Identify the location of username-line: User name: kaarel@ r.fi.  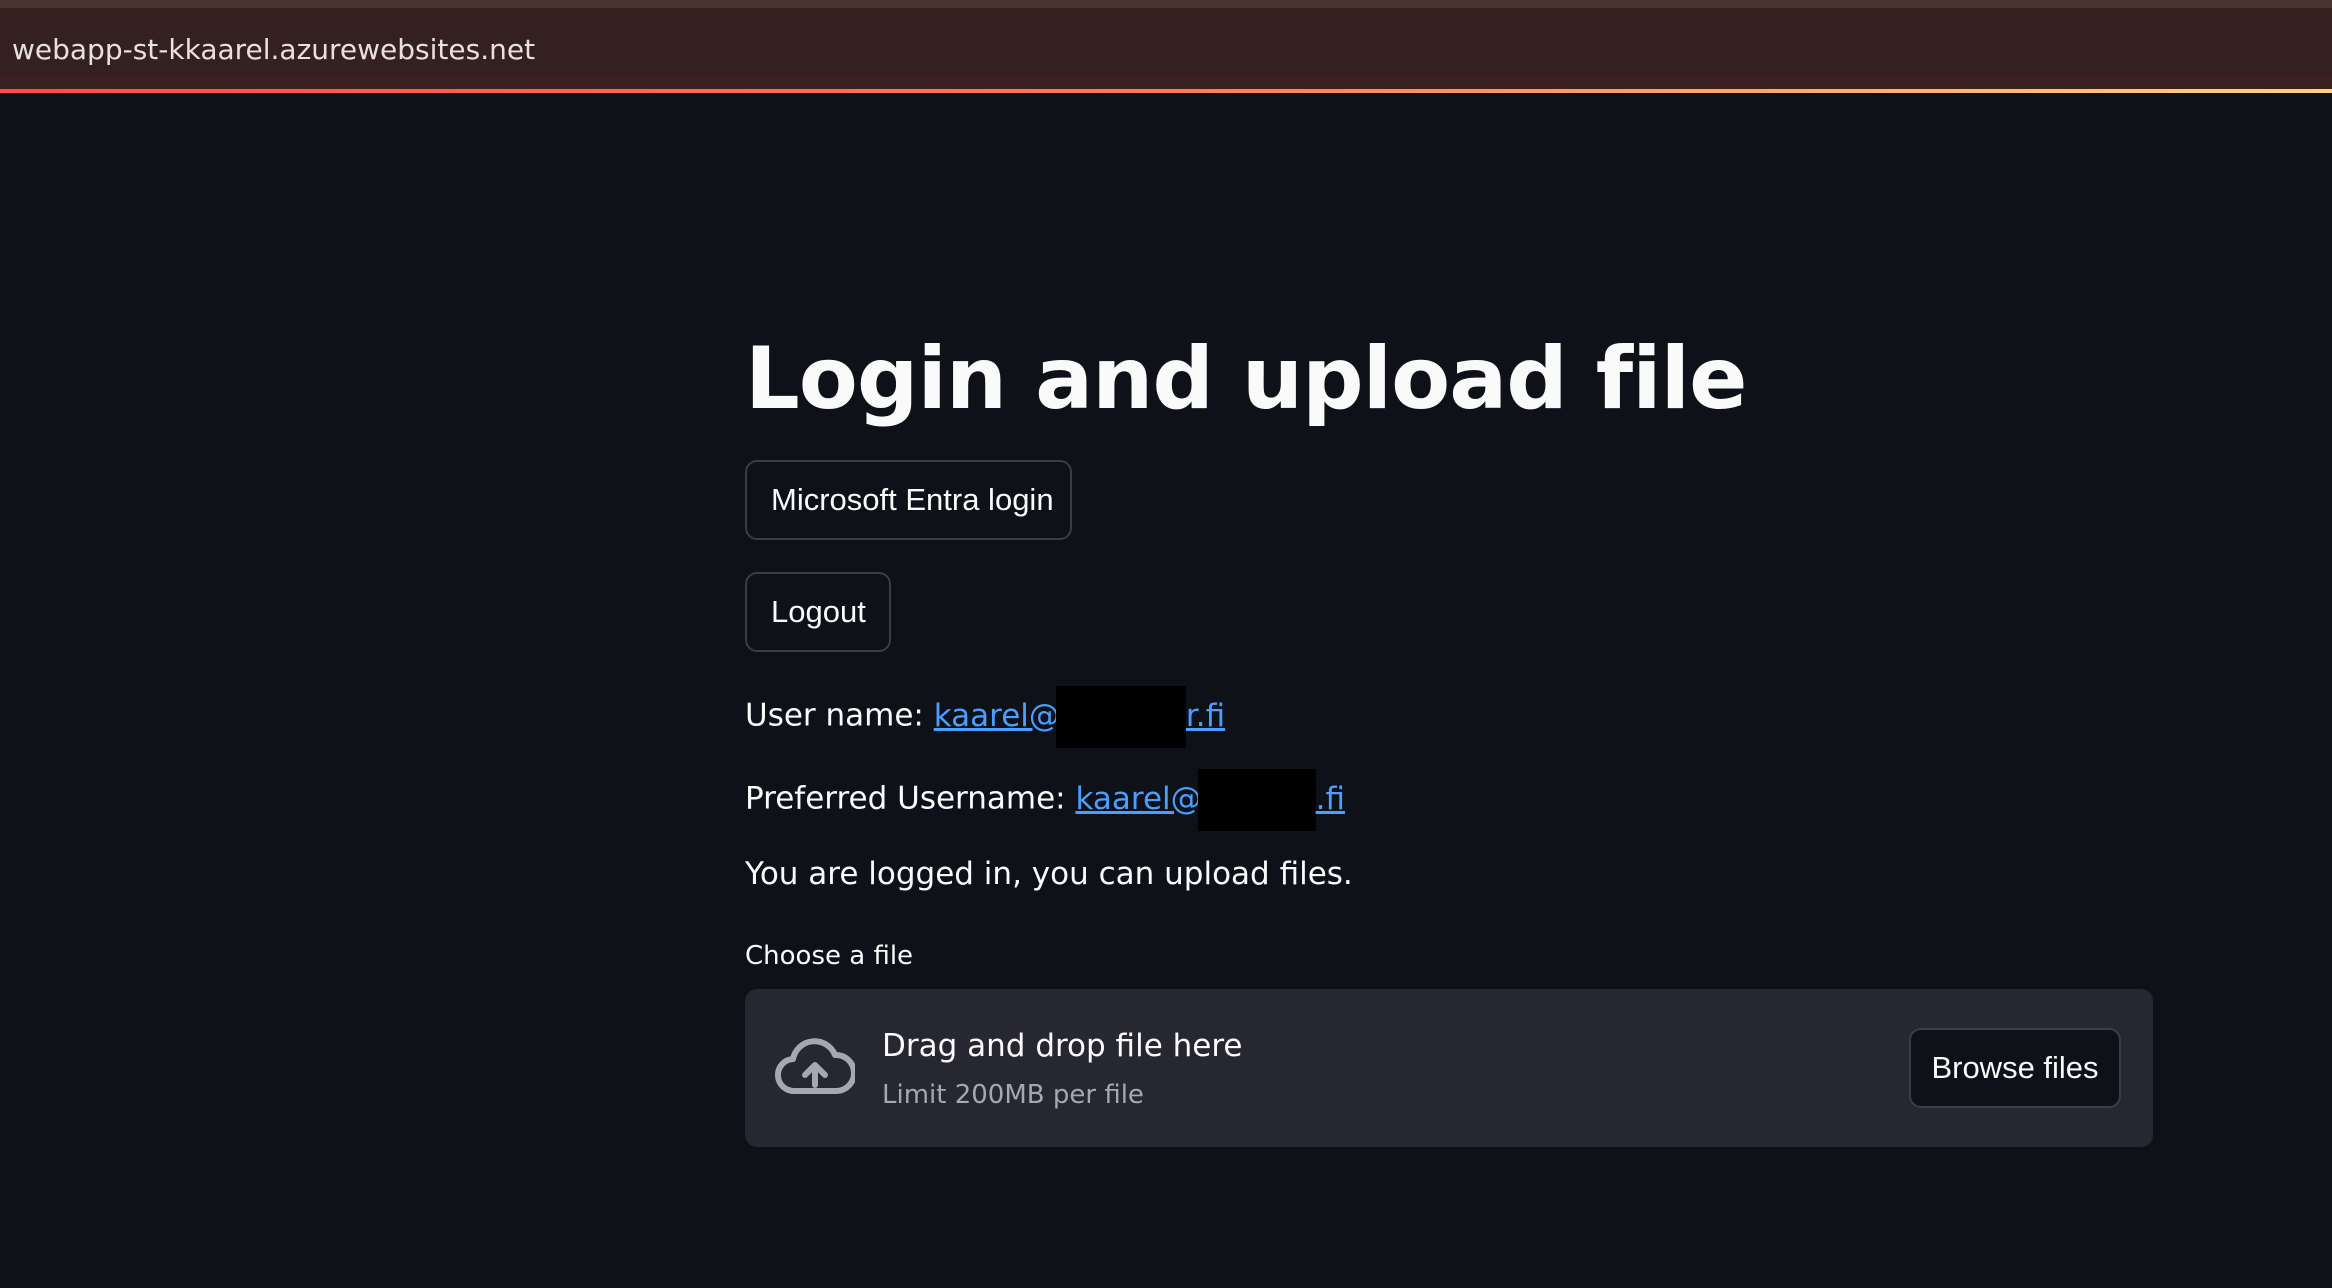
(985, 717).